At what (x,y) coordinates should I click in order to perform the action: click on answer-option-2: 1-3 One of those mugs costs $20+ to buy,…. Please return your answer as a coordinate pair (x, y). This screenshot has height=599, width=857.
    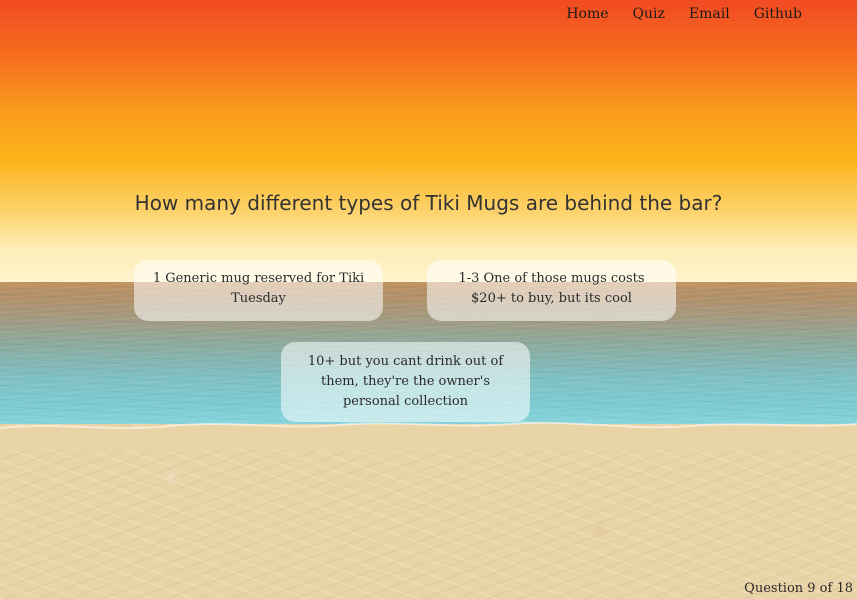
    Looking at the image, I should click on (551, 290).